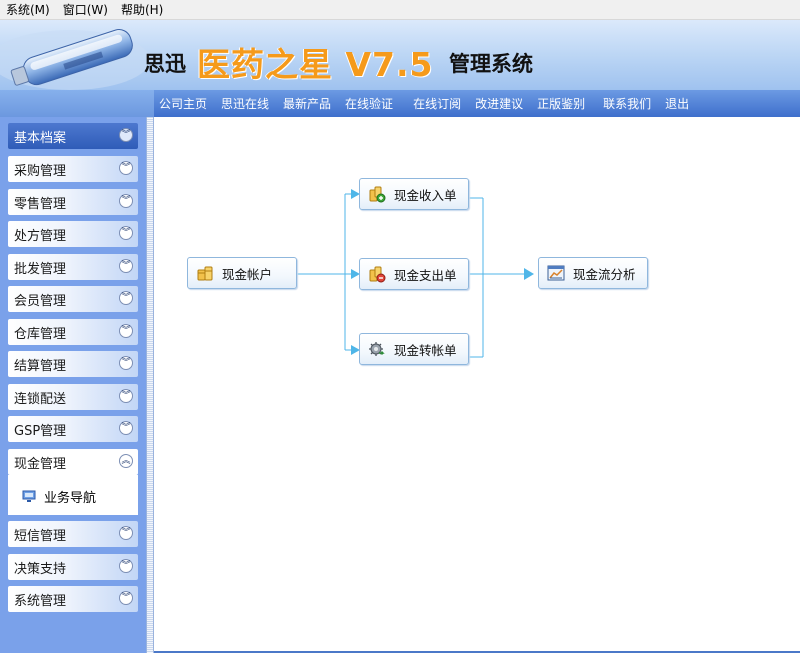 Image resolution: width=800 pixels, height=653 pixels. I want to click on arrow-head-icon, so click(529, 274).